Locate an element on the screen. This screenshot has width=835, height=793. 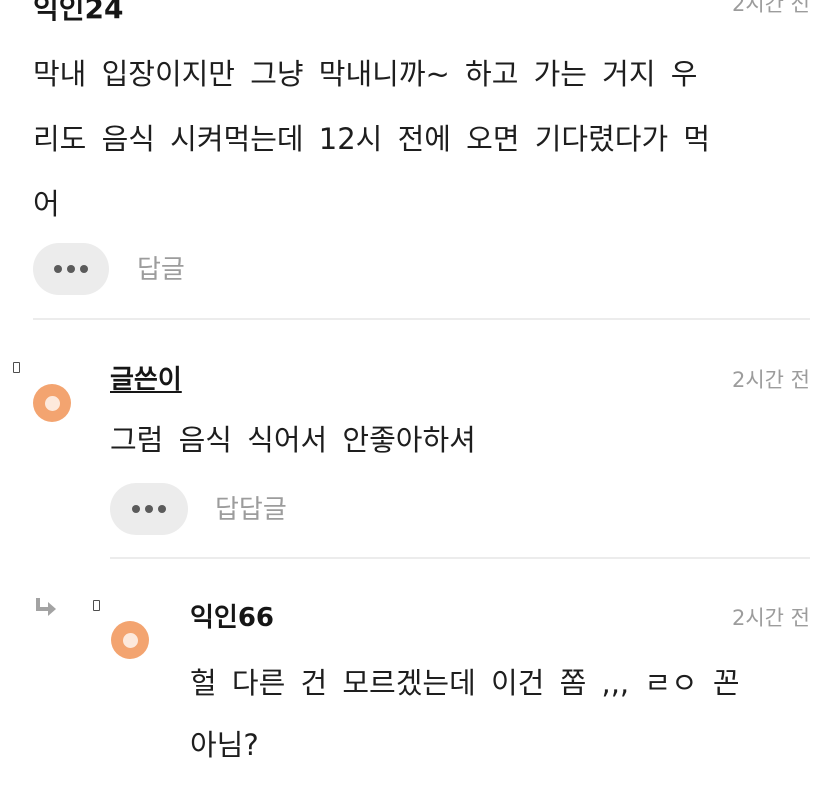
comment-body-line: 헐 다른 건 모르겠는데 이건 쫌 ,,, ㄹㅇ 꼰 is located at coordinates (465, 683).